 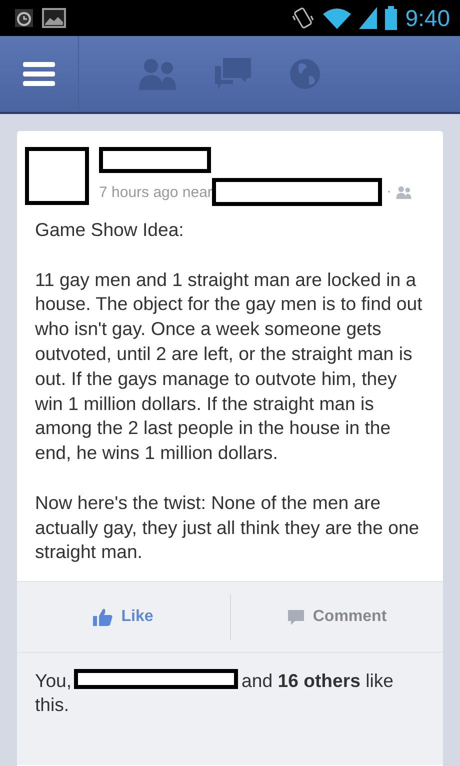 What do you see at coordinates (336, 617) in the screenshot?
I see `comment-button: Comment` at bounding box center [336, 617].